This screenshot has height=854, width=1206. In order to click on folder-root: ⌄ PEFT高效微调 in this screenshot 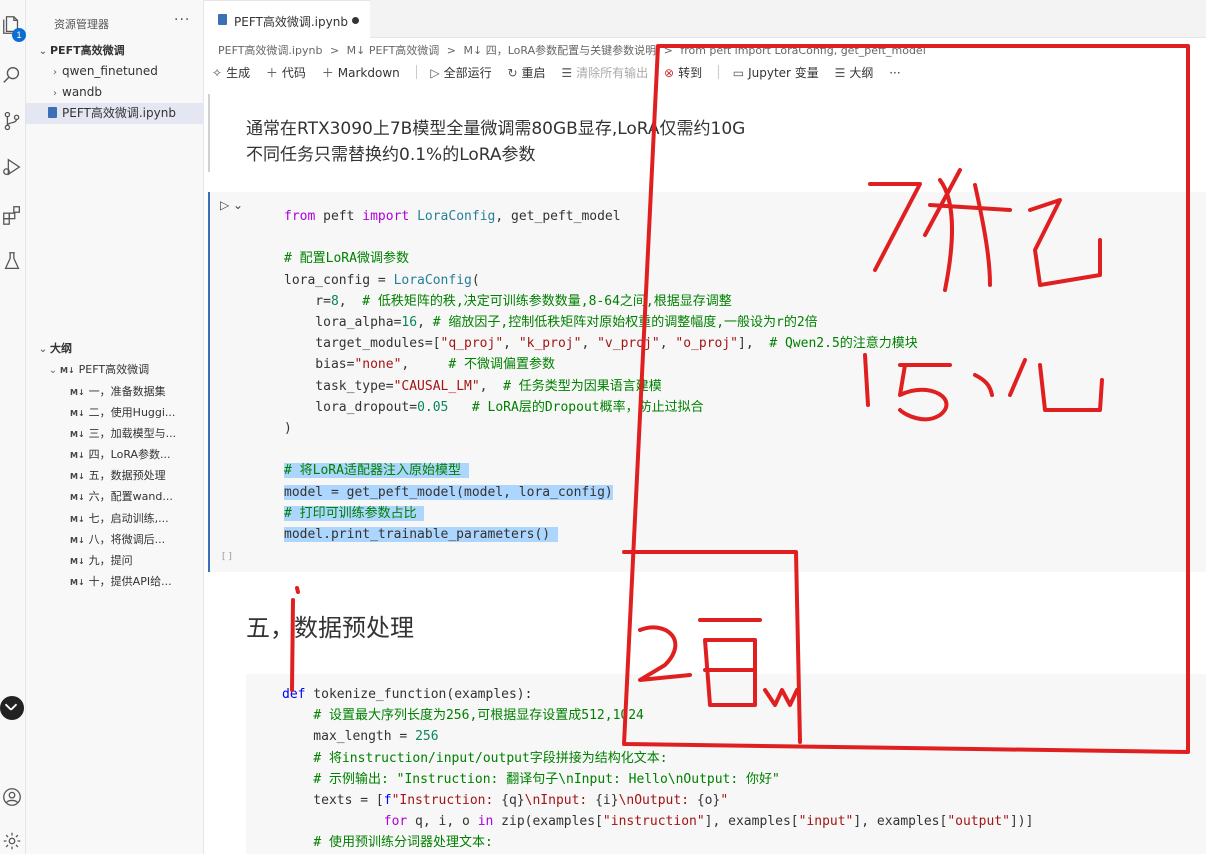, I will do `click(115, 50)`.